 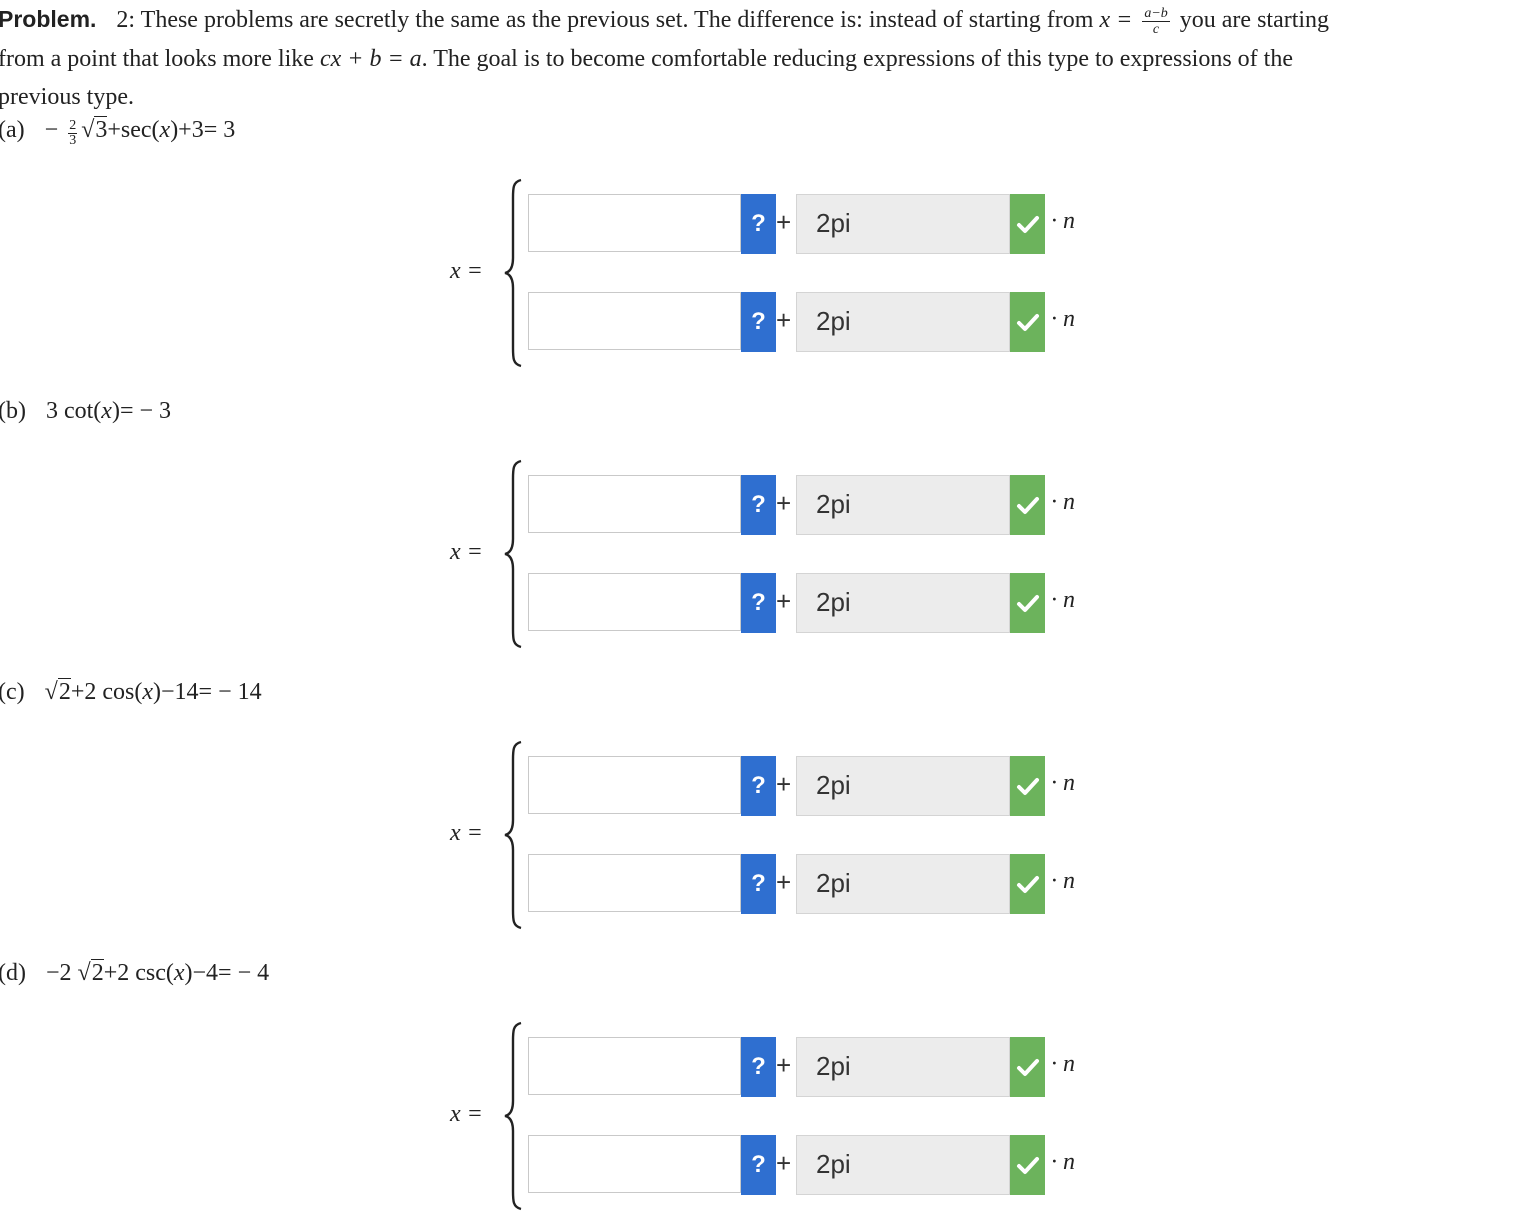 I want to click on intro-line2-a: from a point that looks more like, so click(x=157, y=58).